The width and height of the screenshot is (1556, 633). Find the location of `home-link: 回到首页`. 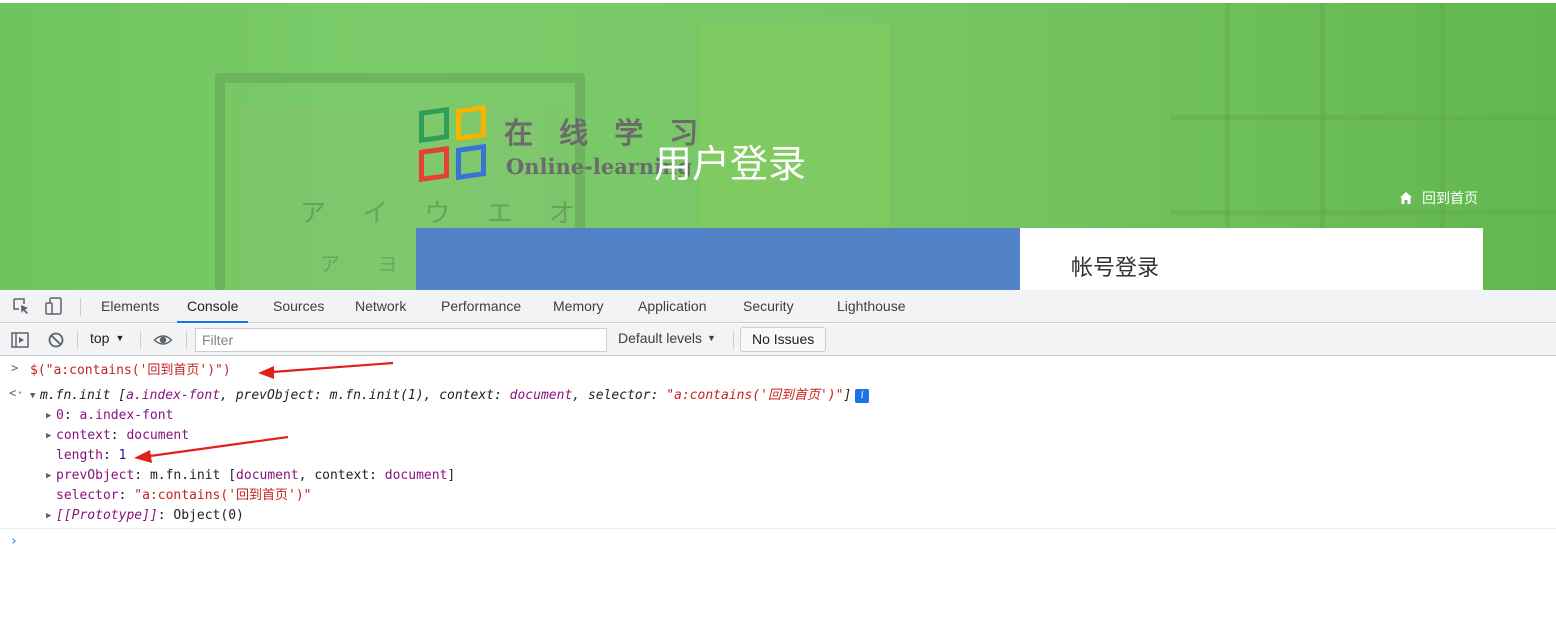

home-link: 回到首页 is located at coordinates (1438, 198).